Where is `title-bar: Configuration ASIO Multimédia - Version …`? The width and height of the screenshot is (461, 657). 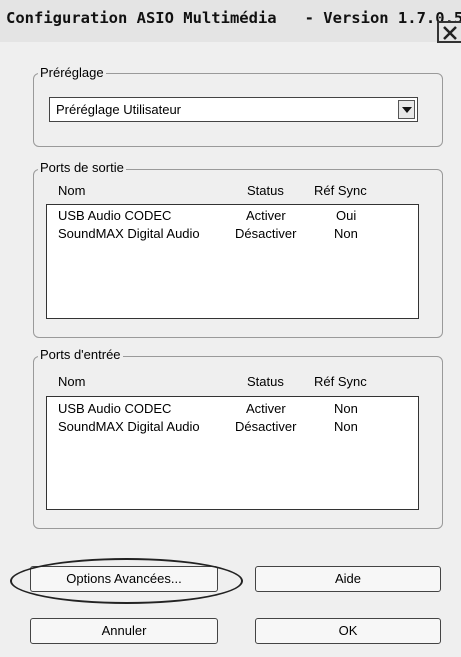 title-bar: Configuration ASIO Multimédia - Version … is located at coordinates (230, 21).